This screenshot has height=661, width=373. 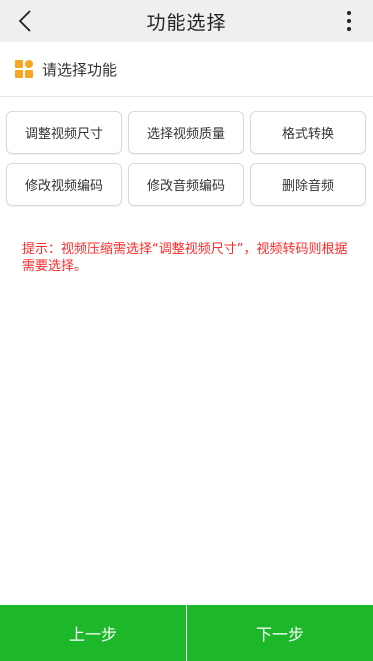 I want to click on previous-step-button: 上一步, so click(x=93, y=633).